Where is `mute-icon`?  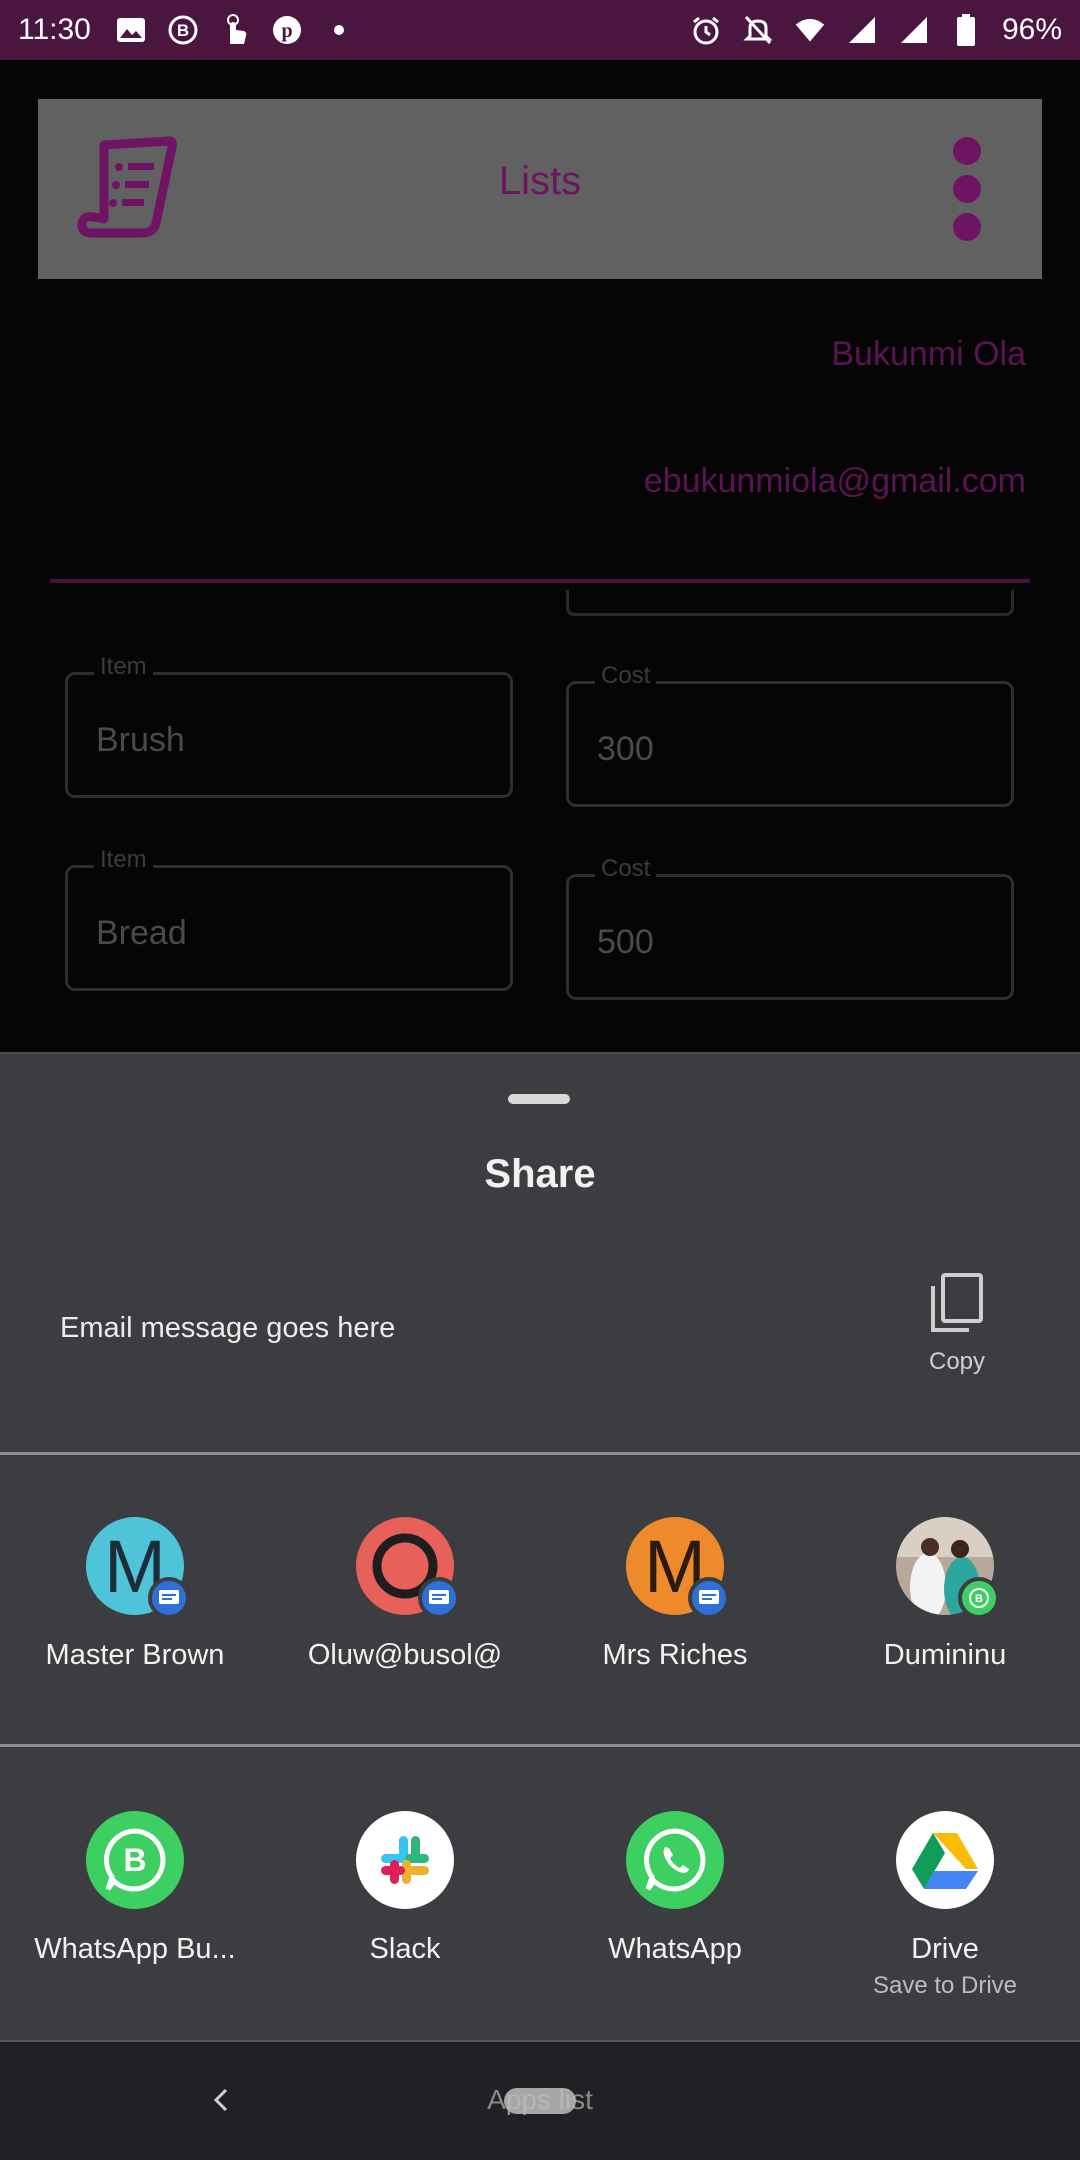 mute-icon is located at coordinates (758, 30).